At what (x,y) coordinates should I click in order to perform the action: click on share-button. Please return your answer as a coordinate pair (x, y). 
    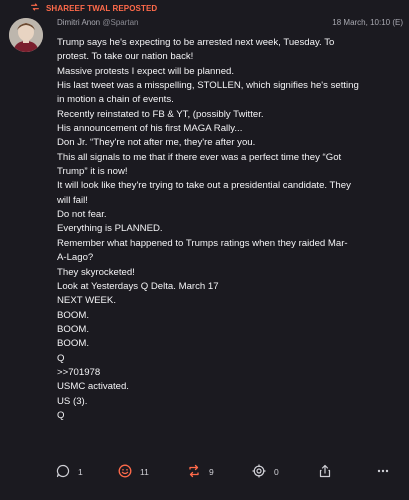
    Looking at the image, I should click on (325, 472).